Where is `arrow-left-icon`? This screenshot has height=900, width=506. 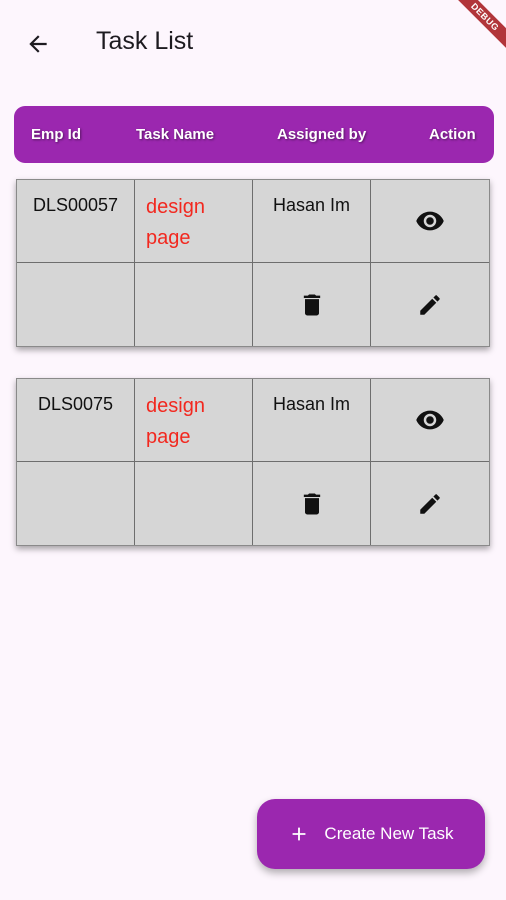
arrow-left-icon is located at coordinates (38, 44).